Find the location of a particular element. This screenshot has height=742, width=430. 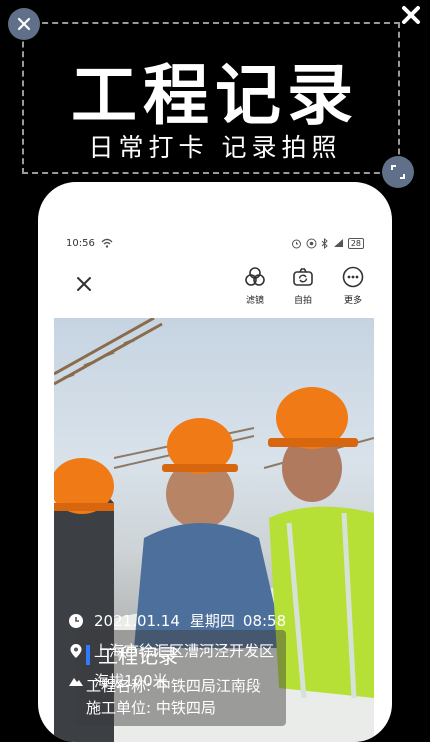

mountain-icon is located at coordinates (76, 681).